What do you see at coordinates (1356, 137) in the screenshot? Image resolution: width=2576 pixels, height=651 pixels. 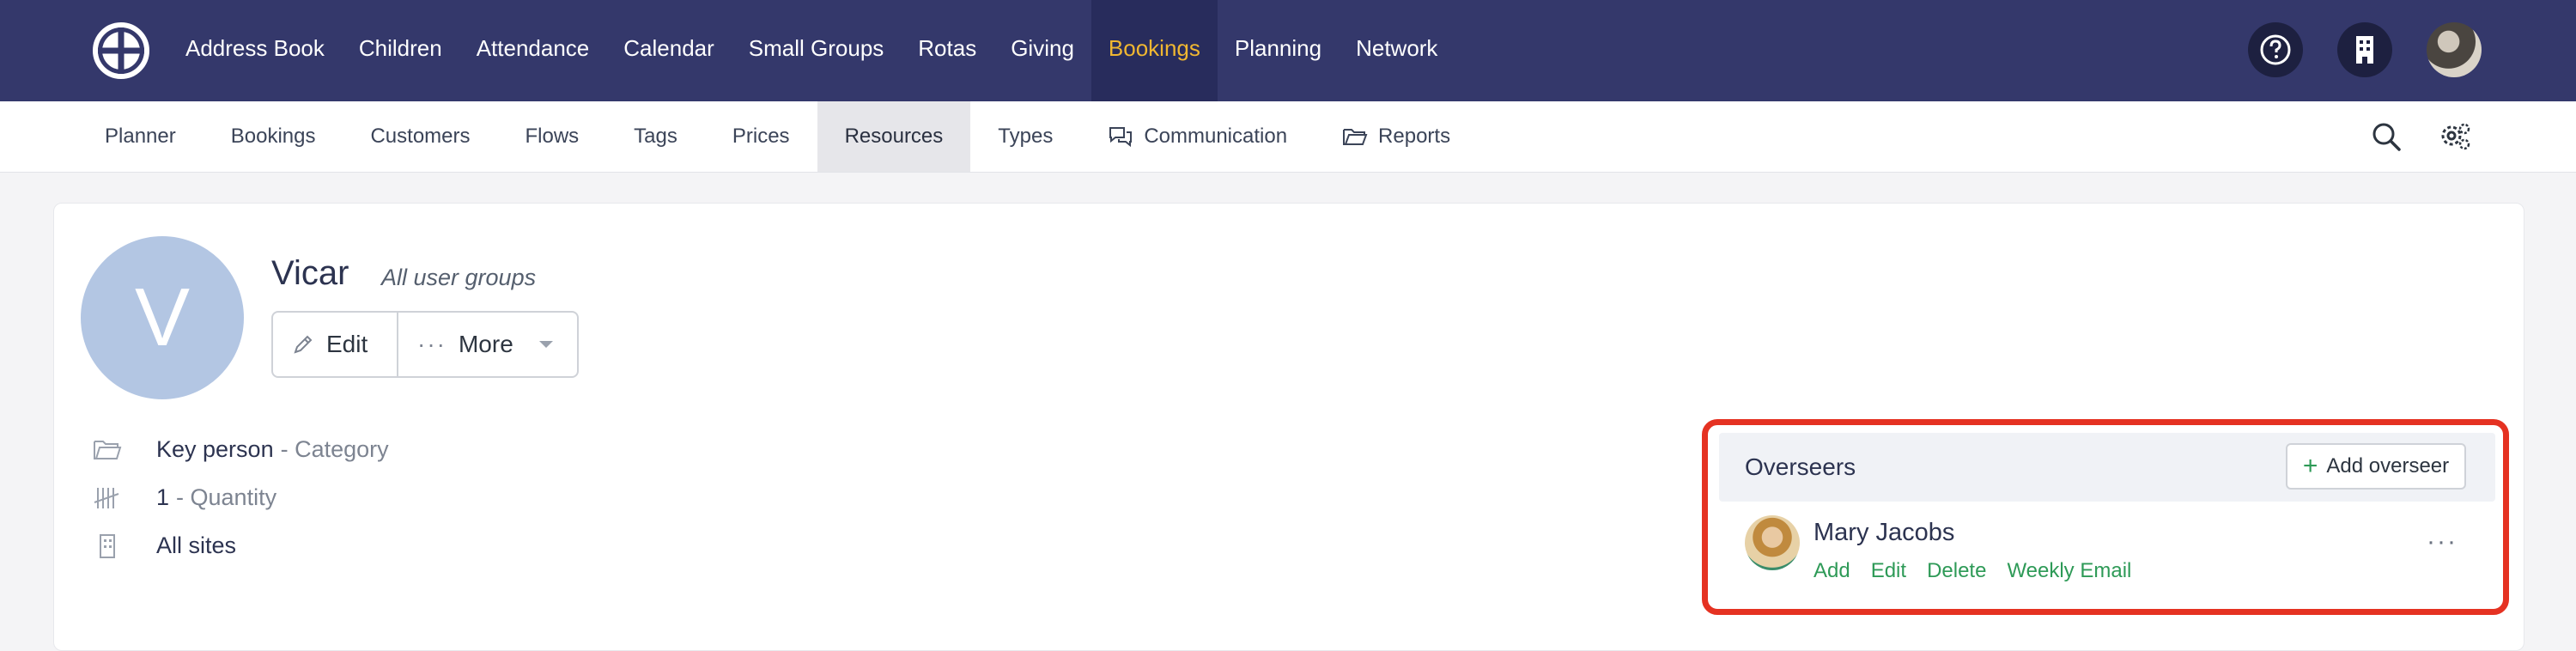 I see `folder-open-icon` at bounding box center [1356, 137].